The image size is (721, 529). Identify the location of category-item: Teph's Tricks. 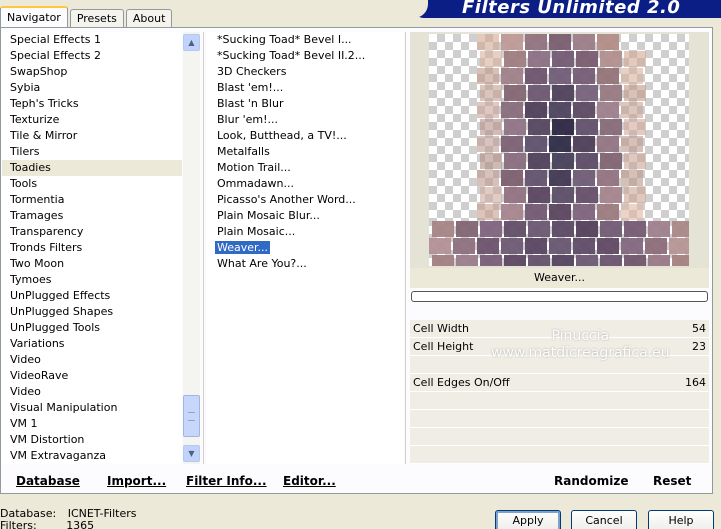
(92, 104).